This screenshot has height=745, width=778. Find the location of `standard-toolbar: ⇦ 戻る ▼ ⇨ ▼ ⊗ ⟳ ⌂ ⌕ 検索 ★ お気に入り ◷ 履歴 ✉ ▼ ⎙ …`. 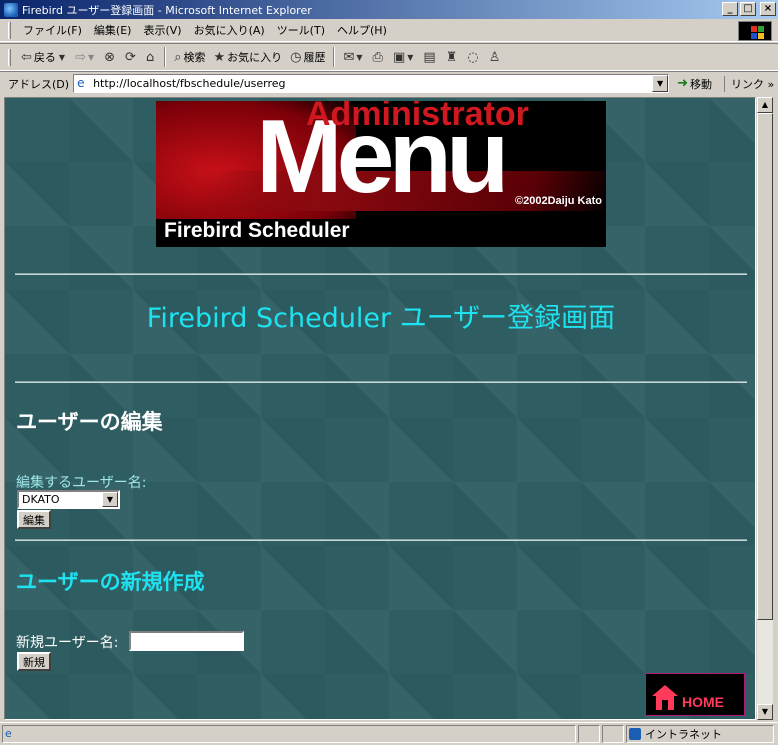

standard-toolbar: ⇦ 戻る ▼ ⇨ ▼ ⊗ ⟳ ⌂ ⌕ 検索 ★ お気に入り ◷ 履歴 ✉ ▼ ⎙ … is located at coordinates (389, 57).